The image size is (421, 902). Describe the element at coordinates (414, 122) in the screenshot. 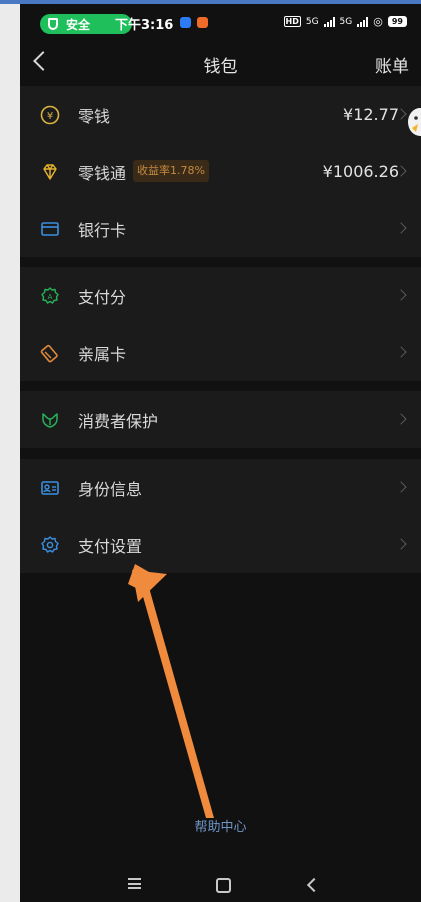

I see `mascot-sticker-icon` at that location.